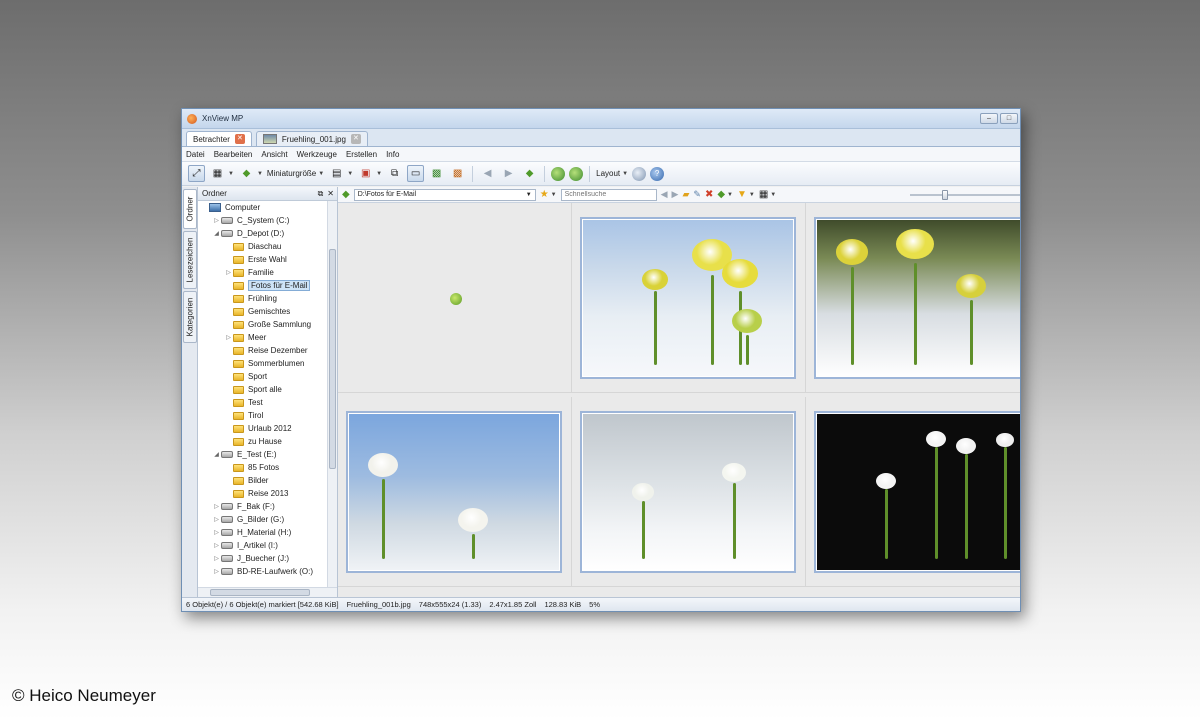 The height and width of the screenshot is (720, 1200). What do you see at coordinates (262, 207) in the screenshot?
I see `tree-node: Computer` at bounding box center [262, 207].